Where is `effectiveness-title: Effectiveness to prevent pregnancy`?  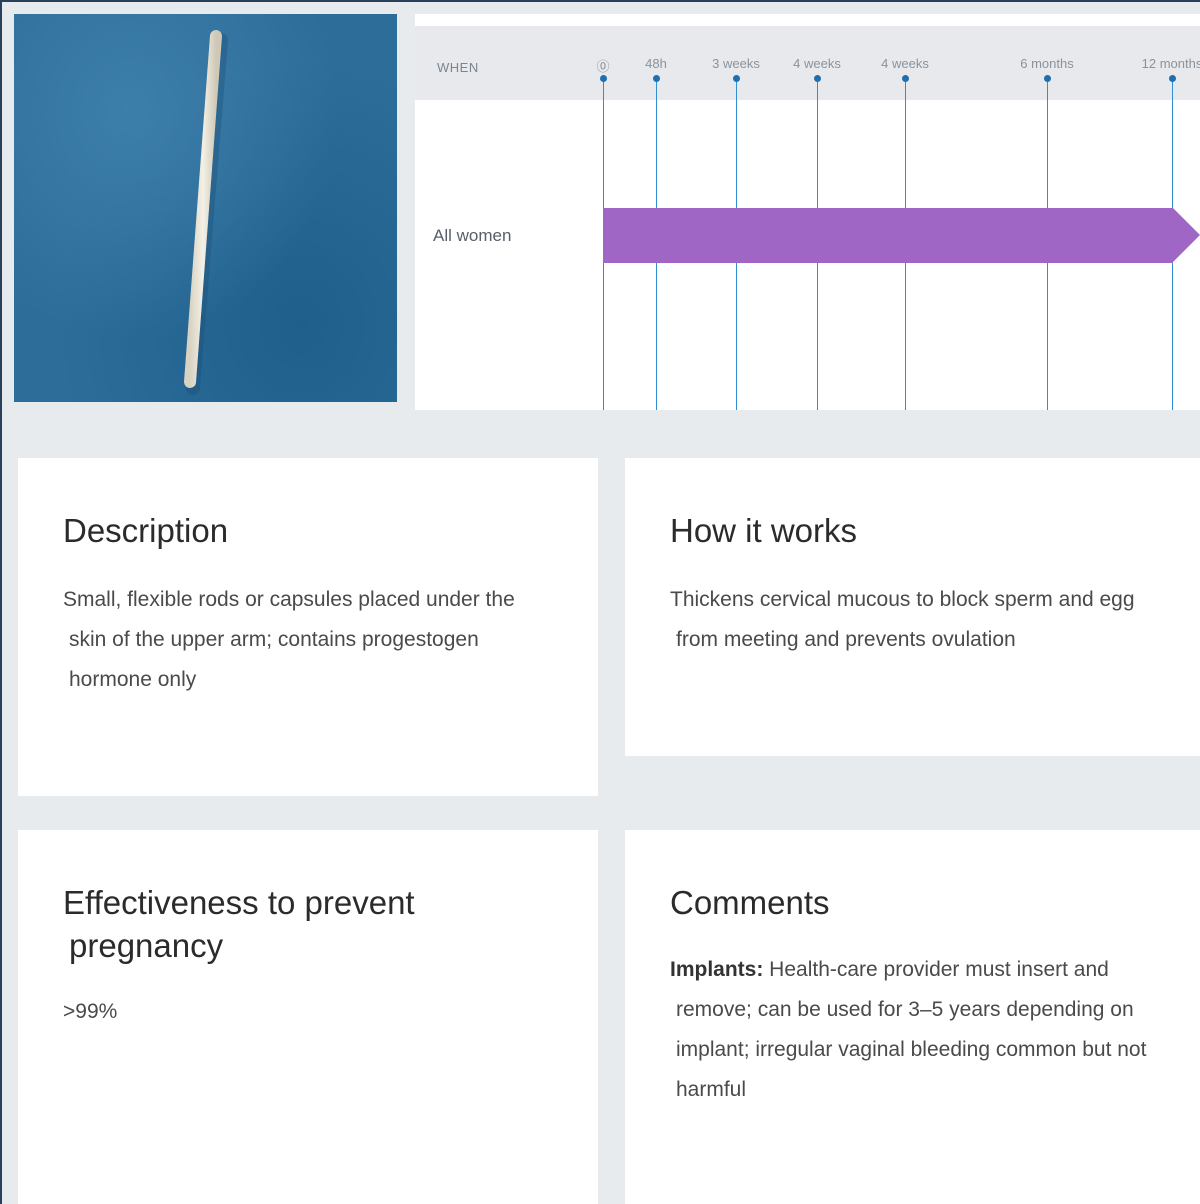 effectiveness-title: Effectiveness to prevent pregnancy is located at coordinates (239, 925).